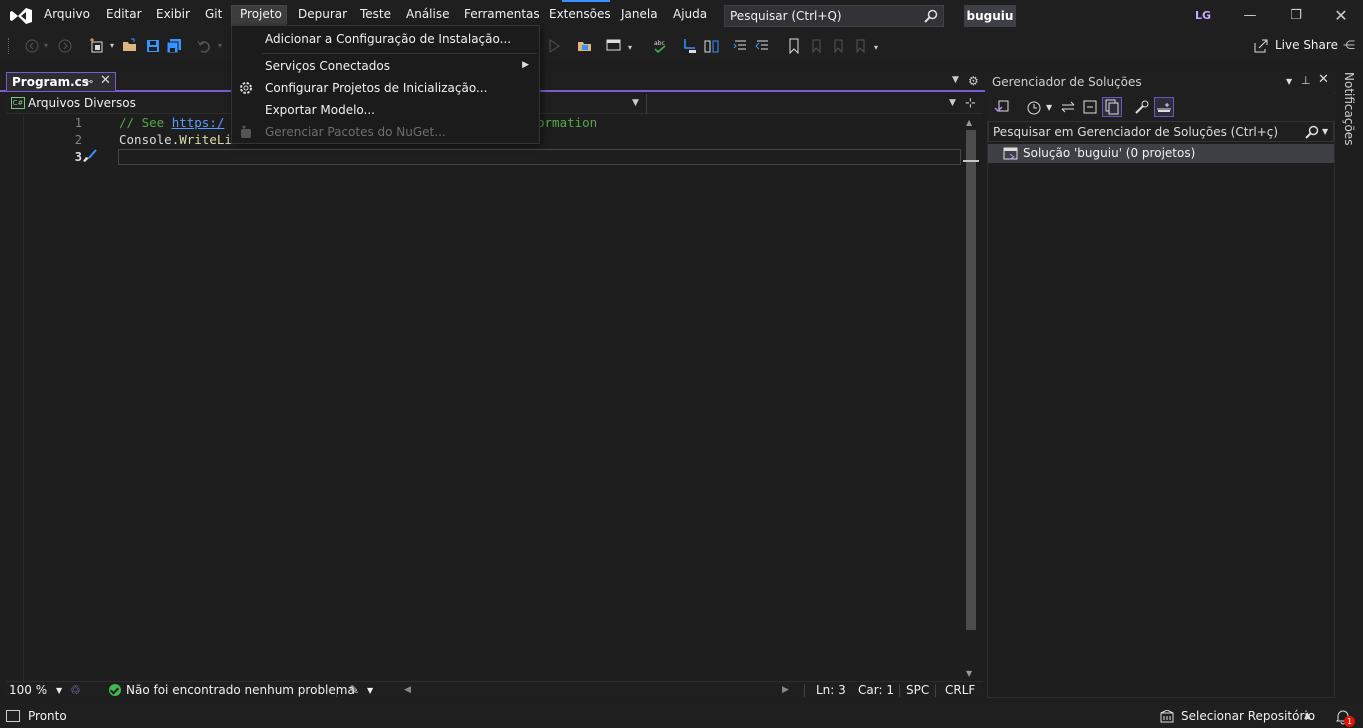 The width and height of the screenshot is (1363, 728). Describe the element at coordinates (220, 45) in the screenshot. I see `undo-dropdown-icon: ▾` at that location.